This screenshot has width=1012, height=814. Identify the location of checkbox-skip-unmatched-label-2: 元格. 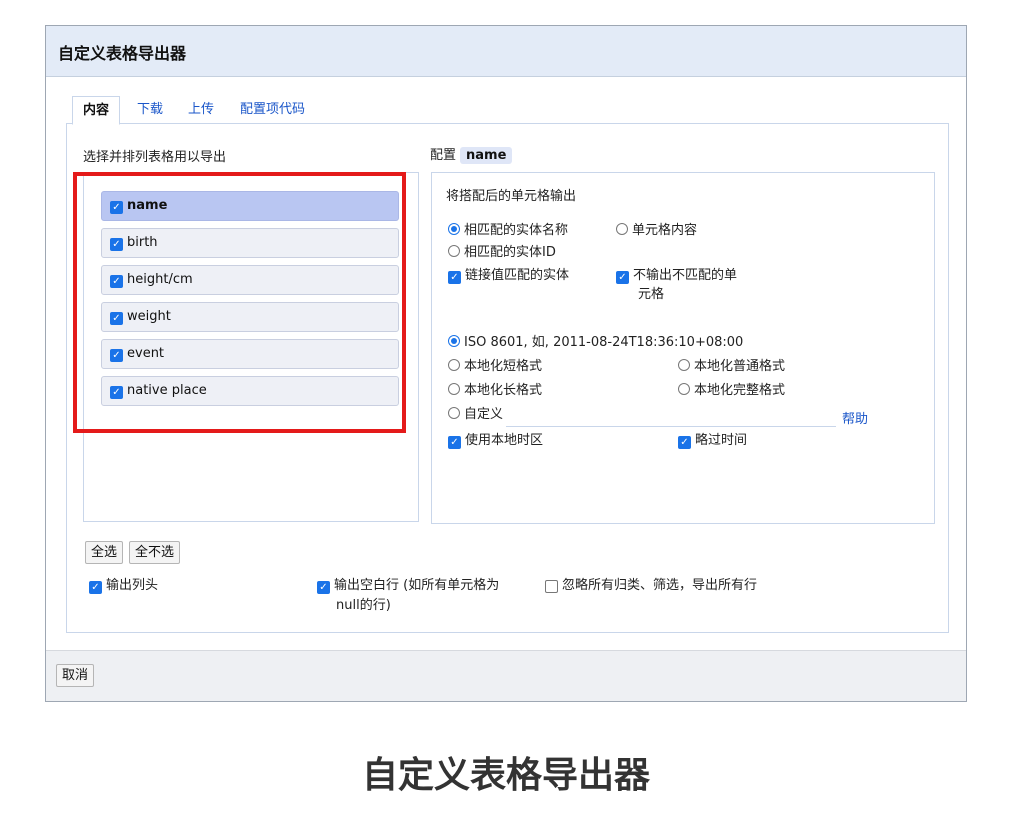
(651, 294).